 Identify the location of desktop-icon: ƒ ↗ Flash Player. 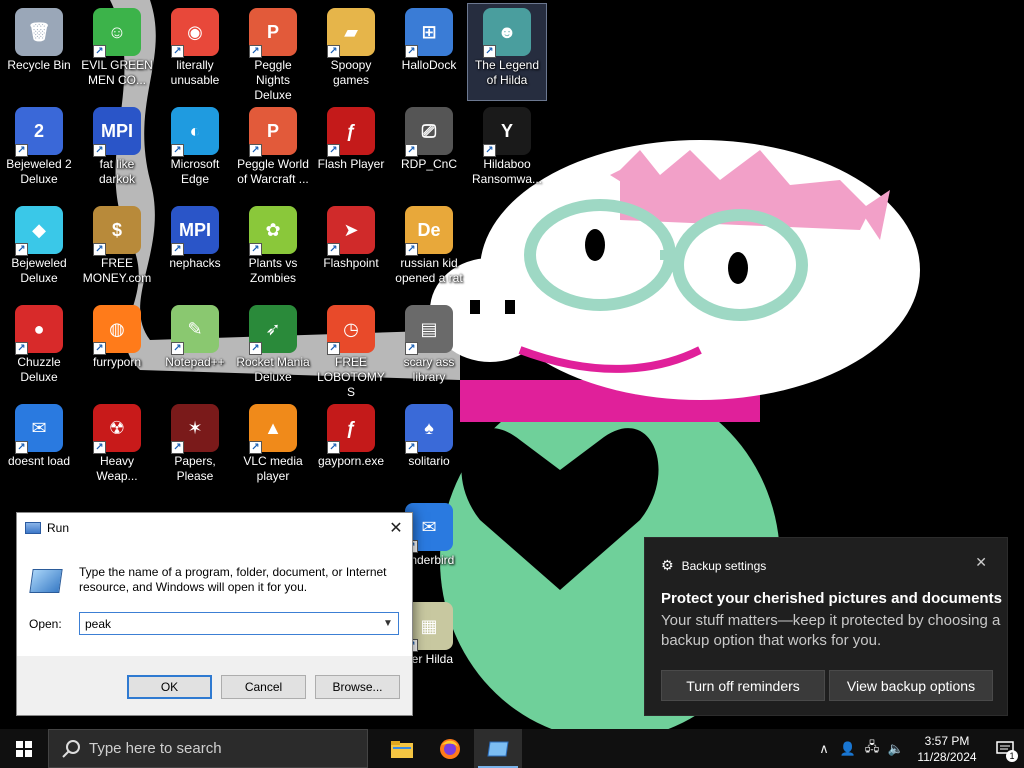
(351, 151).